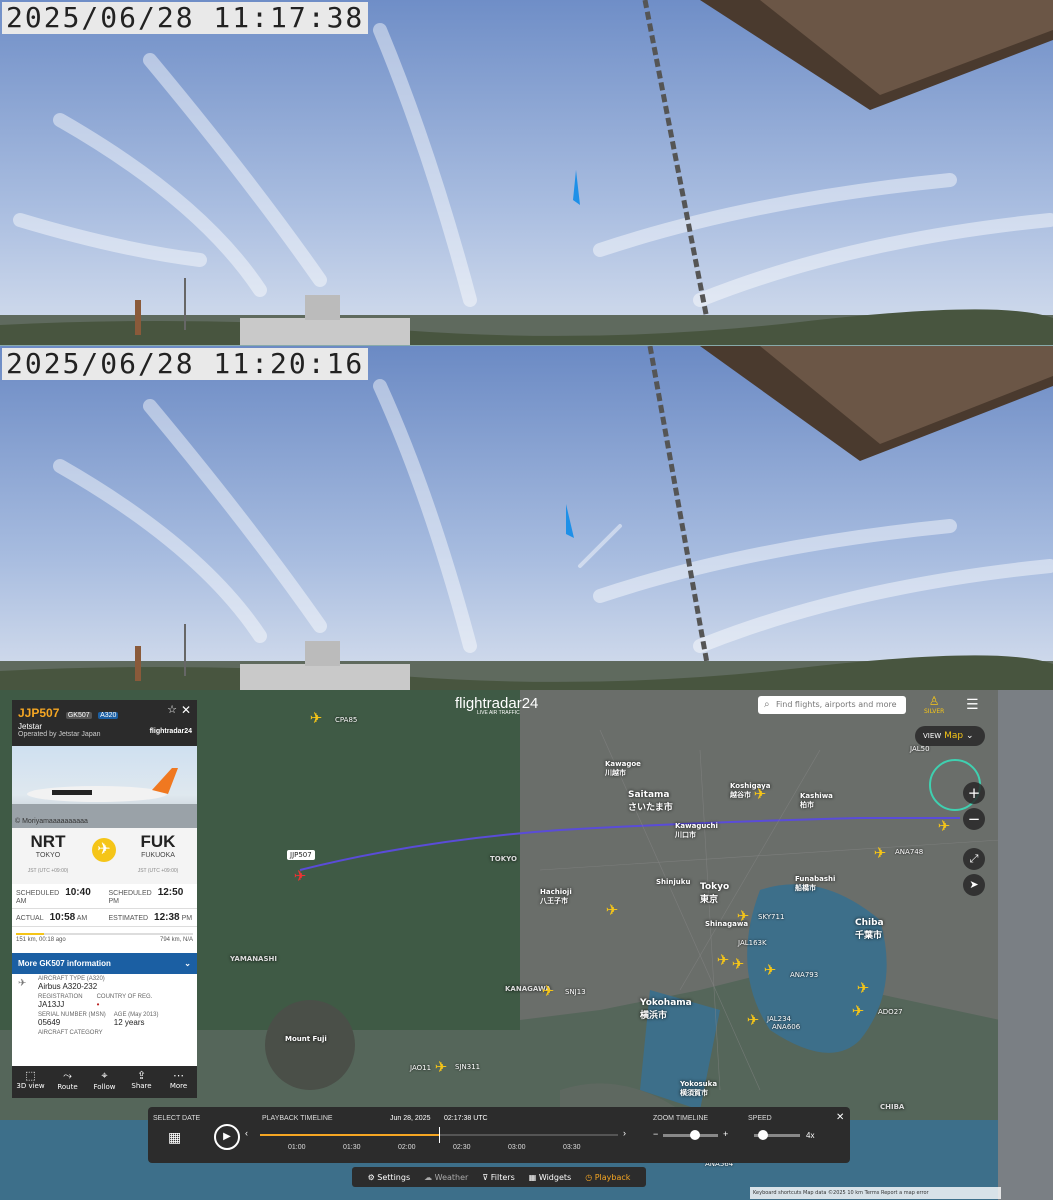 The height and width of the screenshot is (1200, 1053). Describe the element at coordinates (869, 929) in the screenshot. I see `city-chiba: Chiba 千葉市` at that location.